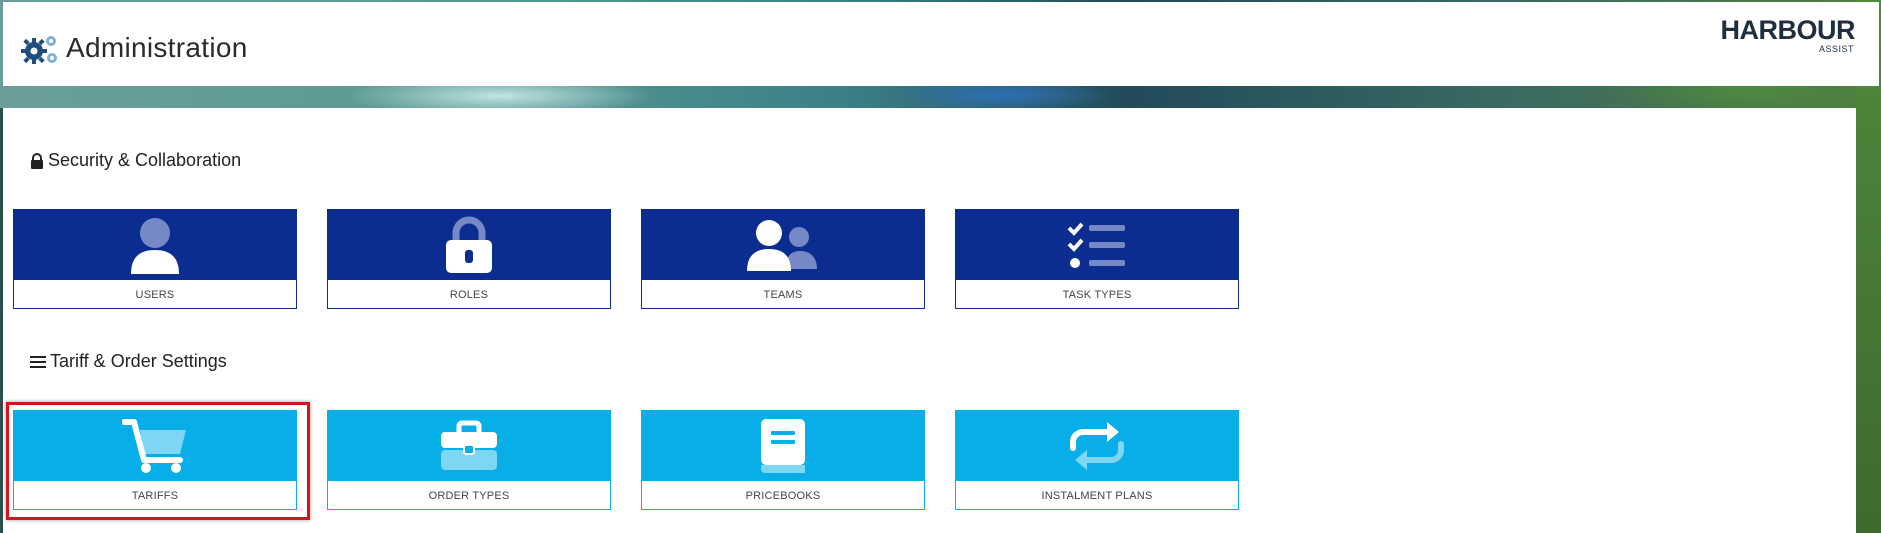  Describe the element at coordinates (157, 47) in the screenshot. I see `page-title: Administration` at that location.